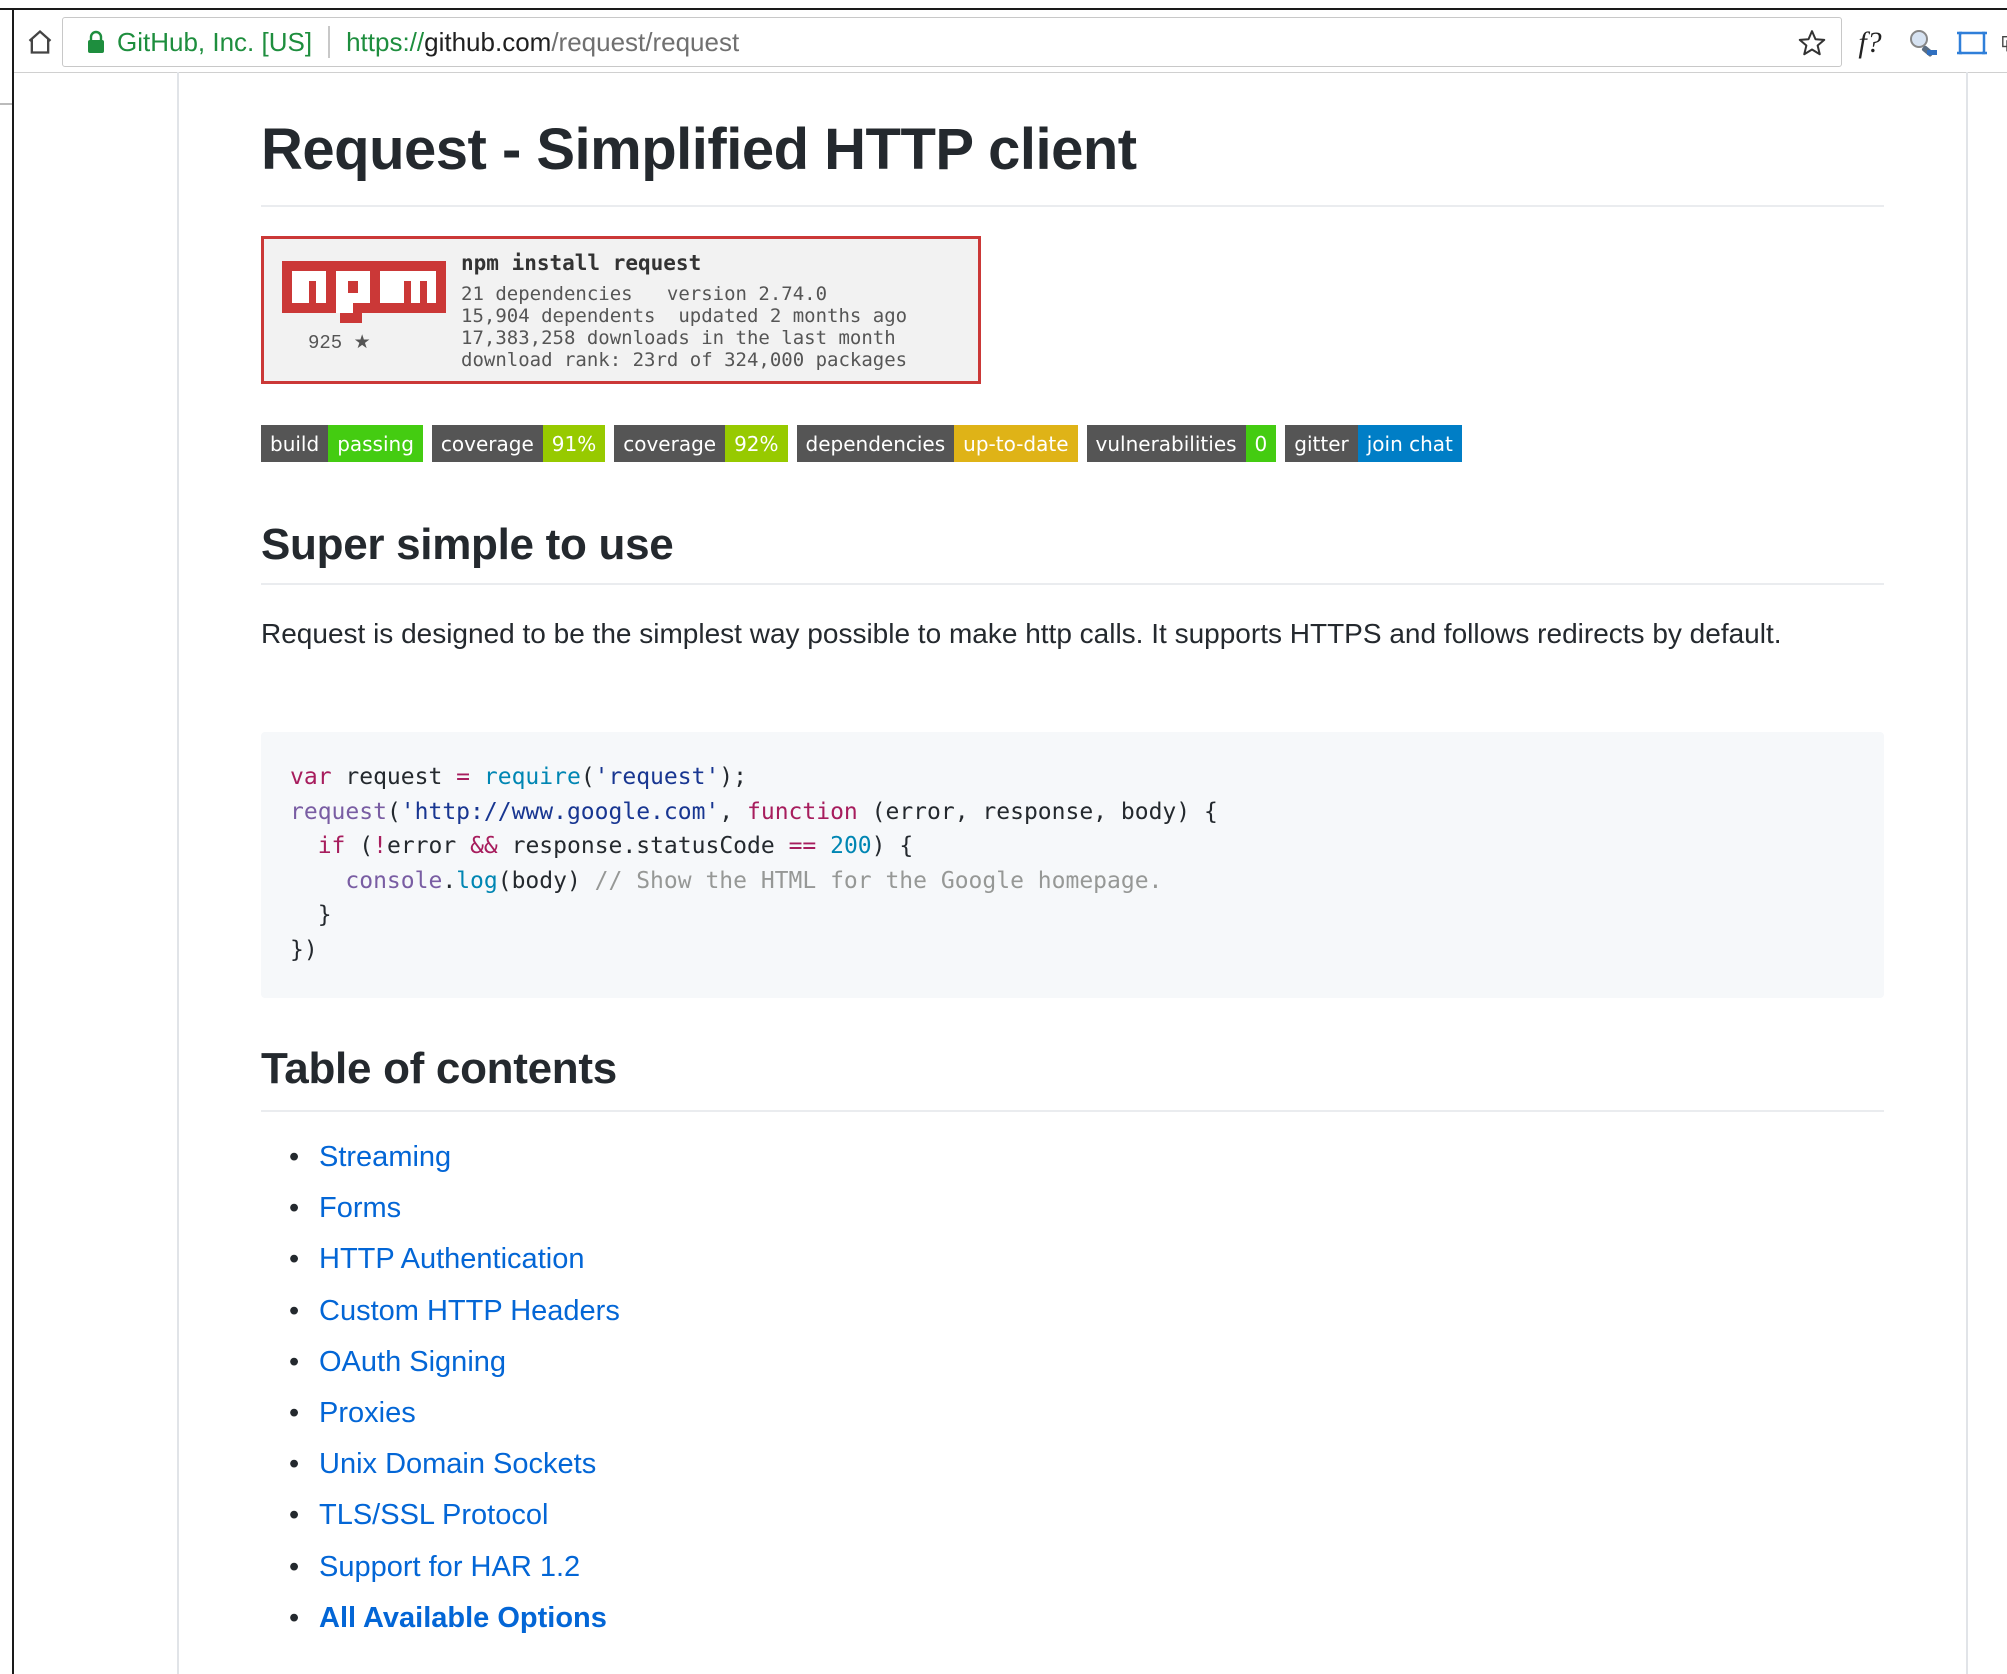  I want to click on window-frame-top, so click(1003, 5).